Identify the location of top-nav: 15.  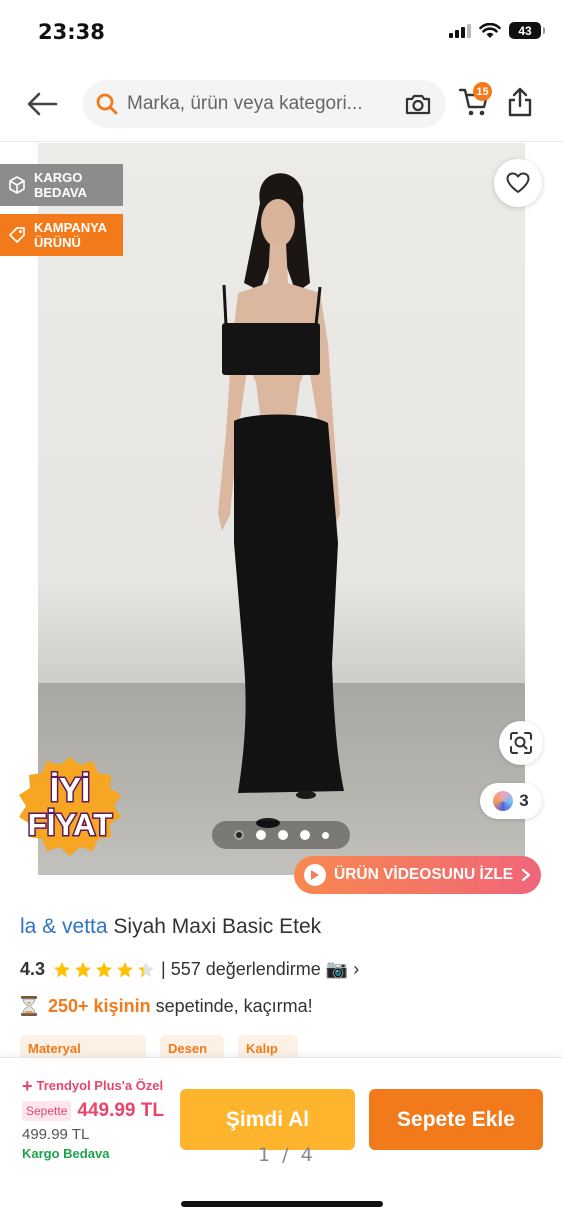
(281, 104).